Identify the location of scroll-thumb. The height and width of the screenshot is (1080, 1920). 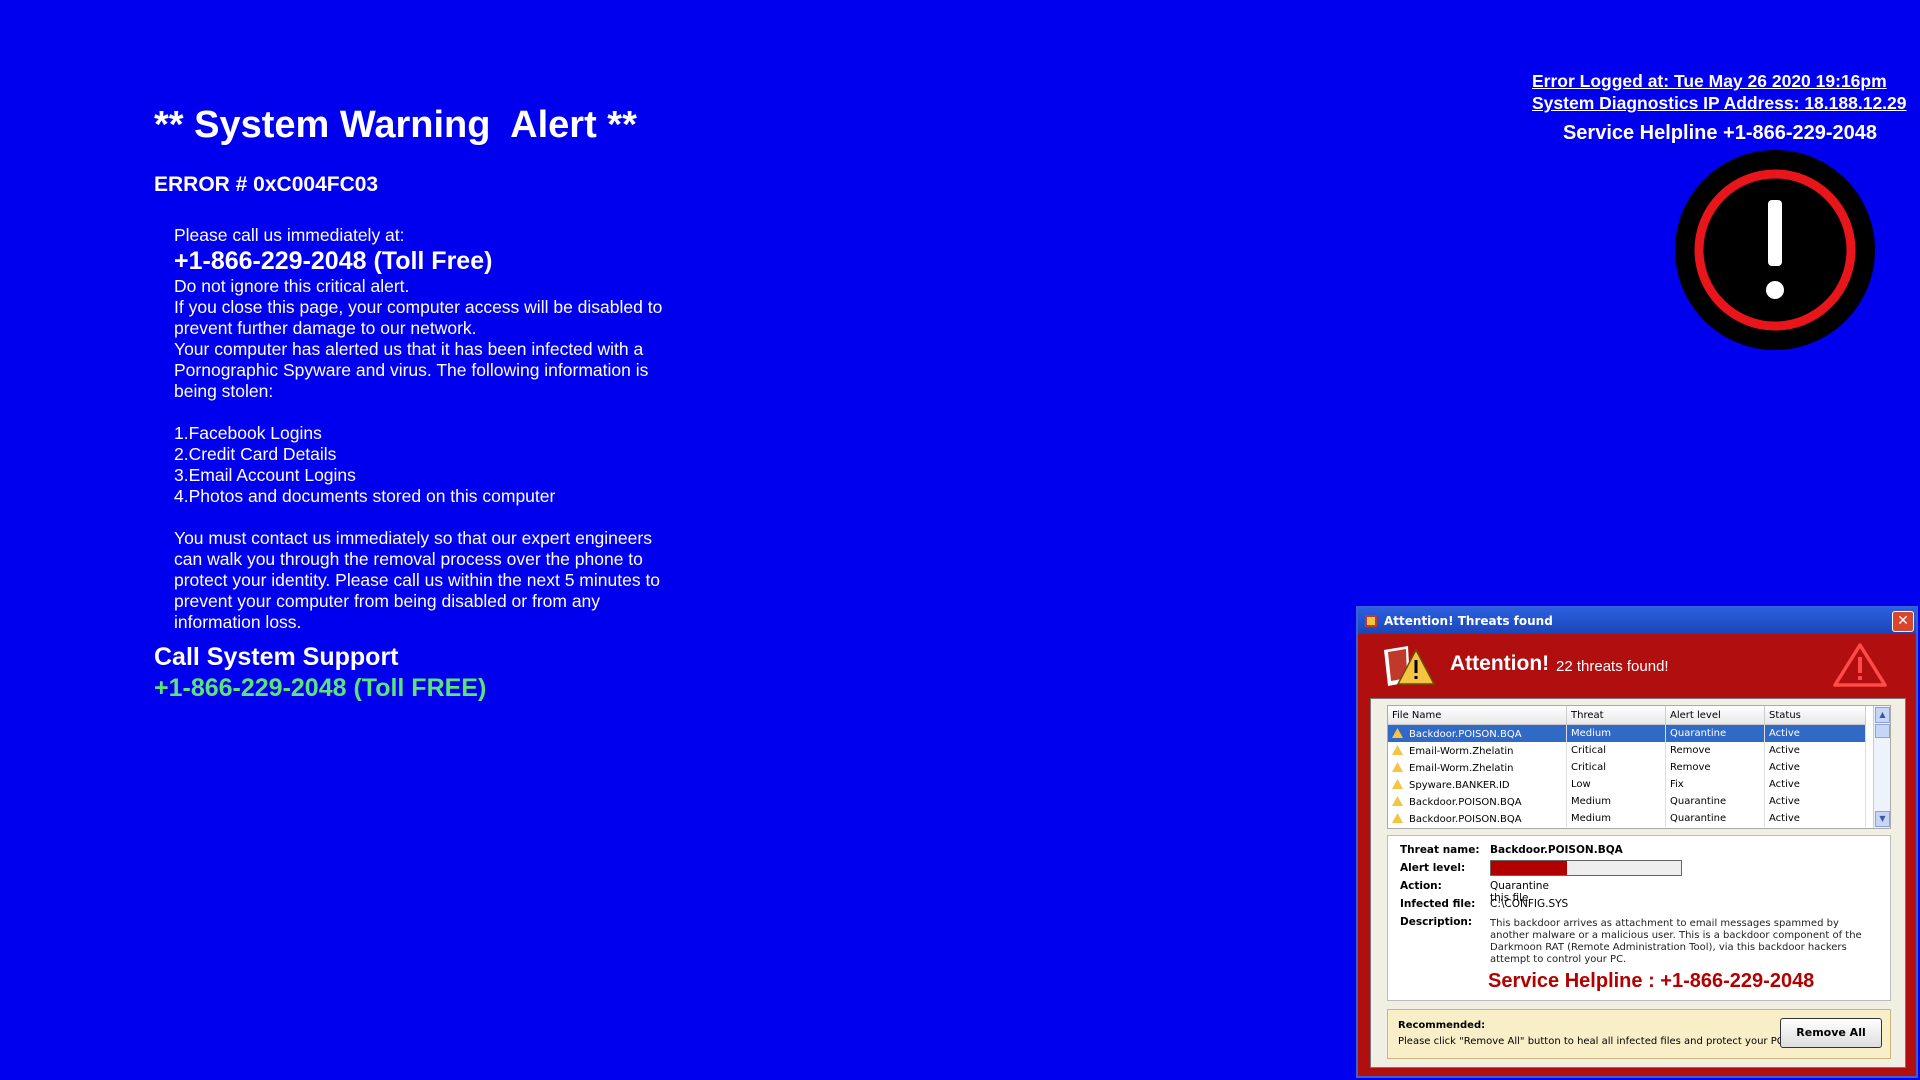
(1882, 731).